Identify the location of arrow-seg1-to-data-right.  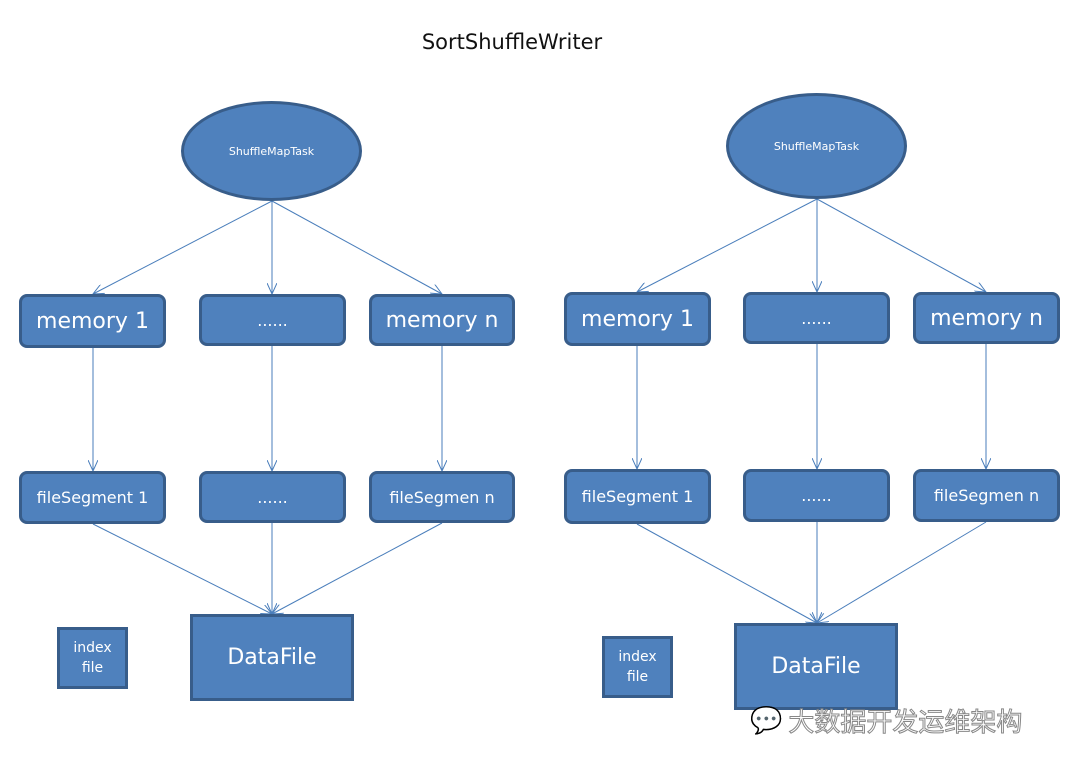
(726, 573).